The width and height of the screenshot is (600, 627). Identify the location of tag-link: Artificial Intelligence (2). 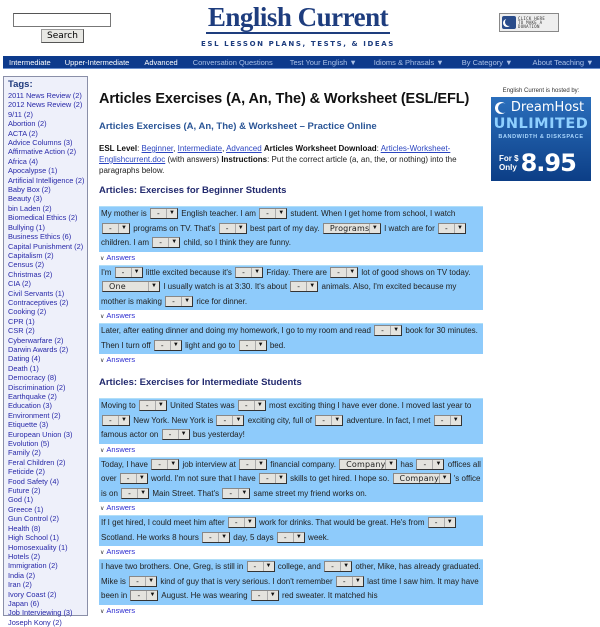
(47, 180).